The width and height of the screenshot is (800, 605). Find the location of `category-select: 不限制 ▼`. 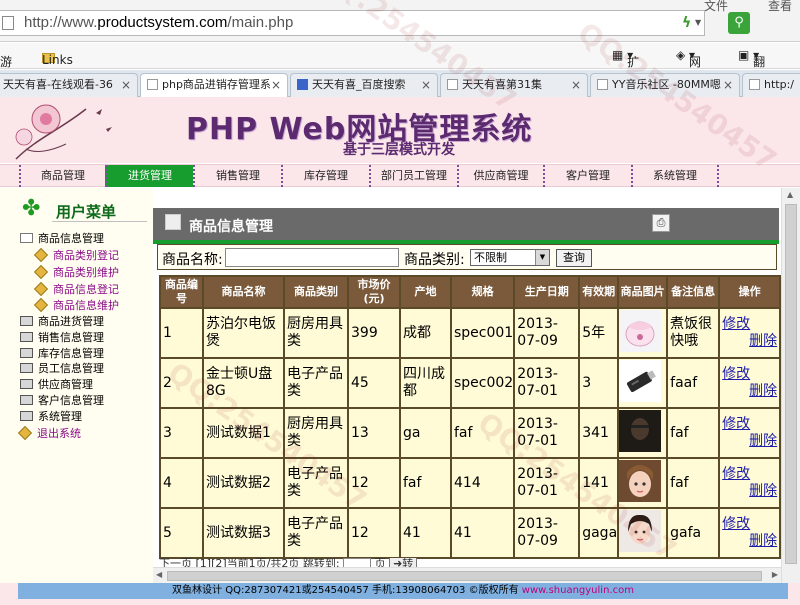

category-select: 不限制 ▼ is located at coordinates (510, 257).